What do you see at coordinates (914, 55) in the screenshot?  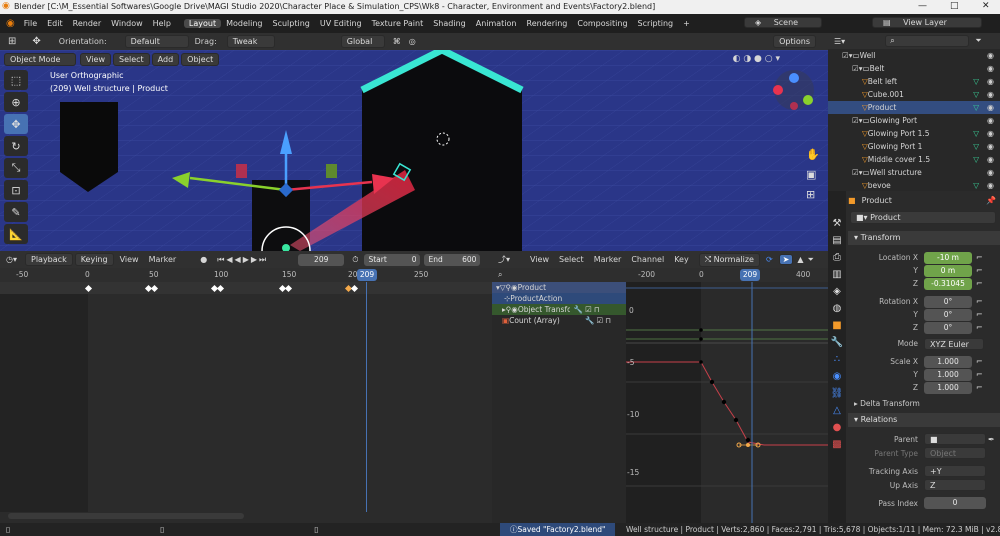 I see `outliner-item: ☑ ▾ ▭ Well ◉` at bounding box center [914, 55].